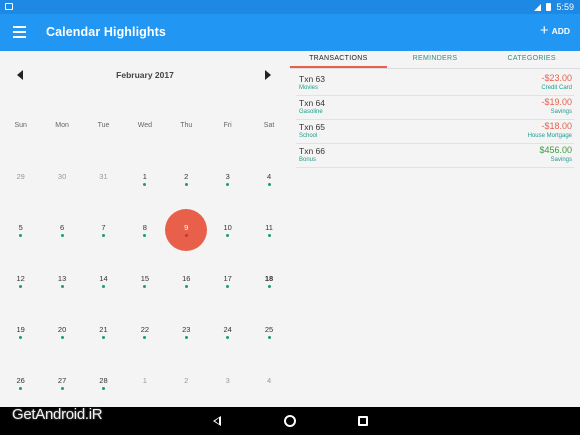 The image size is (580, 435). I want to click on calendar-day: 26, so click(20, 386).